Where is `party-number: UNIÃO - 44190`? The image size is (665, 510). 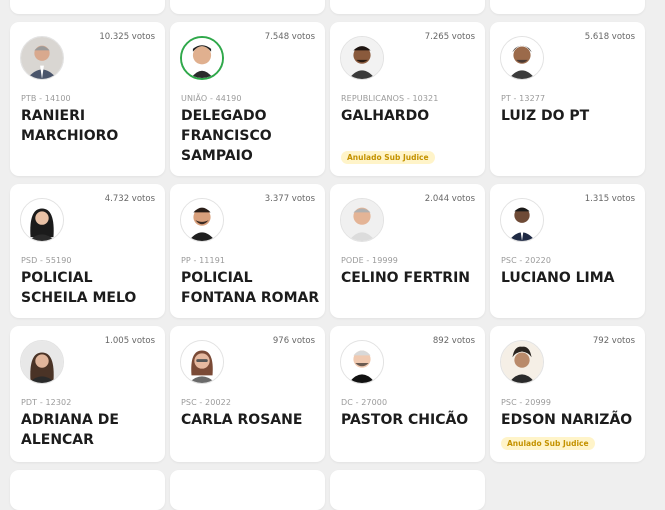
party-number: UNIÃO - 44190 is located at coordinates (211, 98).